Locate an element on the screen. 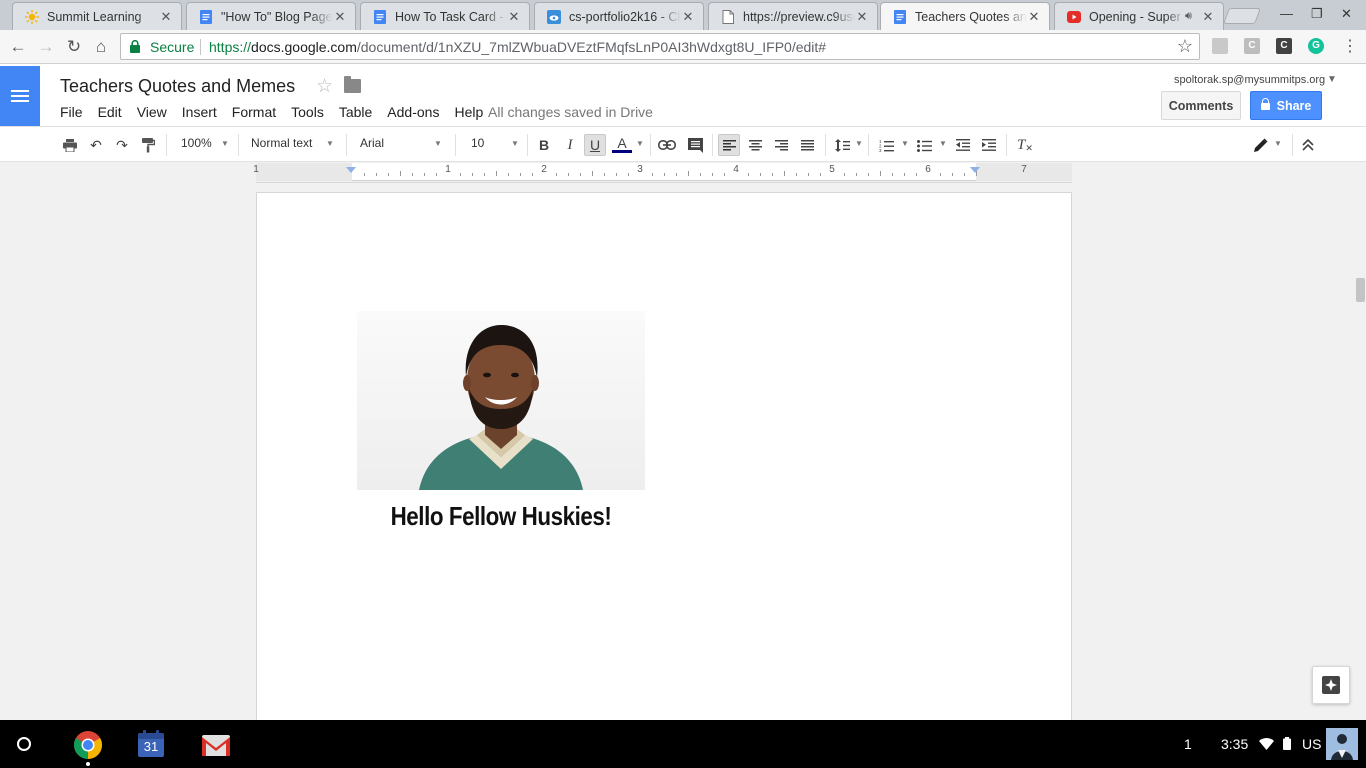 This screenshot has height=768, width=1366. account-email: spoltorak.sp@mysummitps.org is located at coordinates (1249, 80).